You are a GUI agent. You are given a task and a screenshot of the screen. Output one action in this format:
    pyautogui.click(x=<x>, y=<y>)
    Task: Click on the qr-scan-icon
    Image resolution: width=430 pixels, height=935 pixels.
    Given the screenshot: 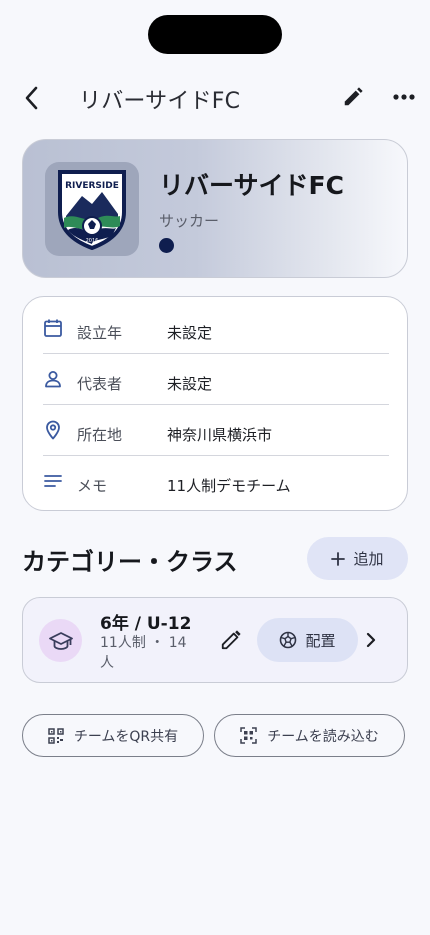 What is the action you would take?
    pyautogui.click(x=248, y=735)
    